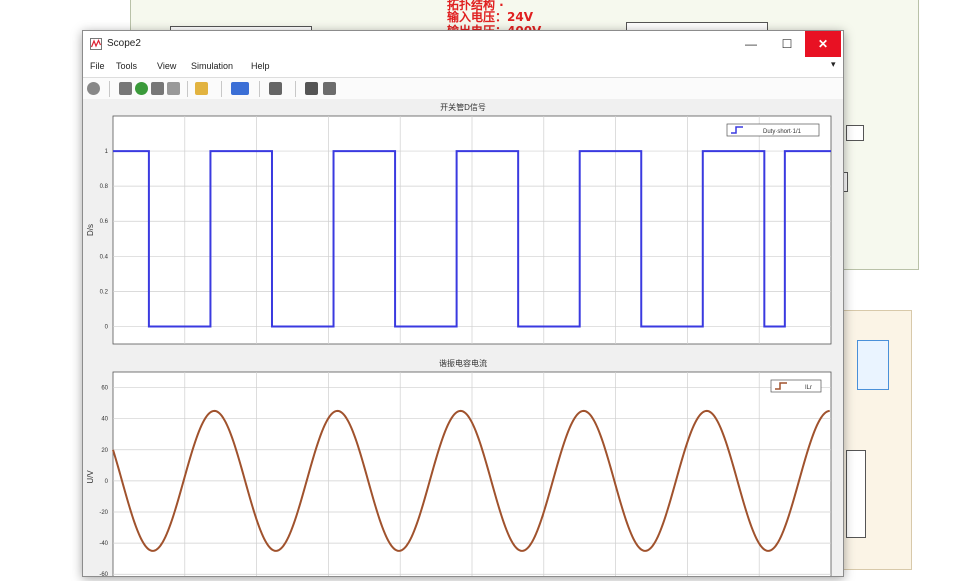 This screenshot has height=581, width=962. I want to click on settings-icon, so click(93, 88).